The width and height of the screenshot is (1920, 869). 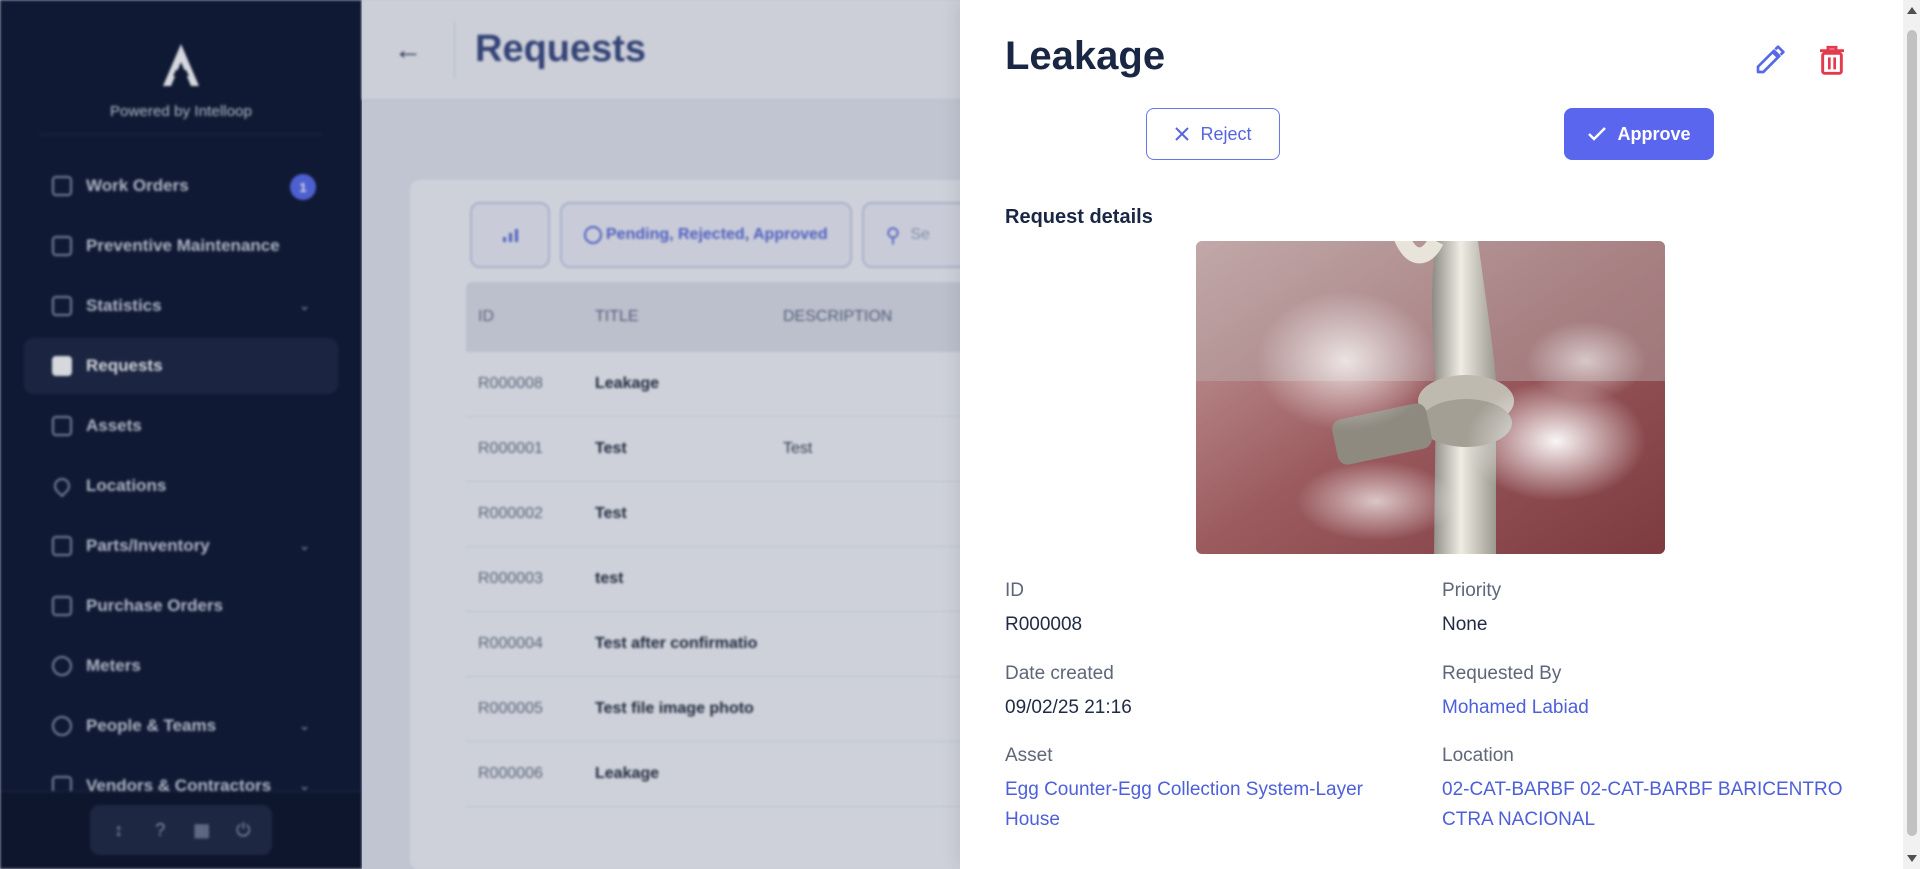 I want to click on approve-label: Approve, so click(x=1654, y=133).